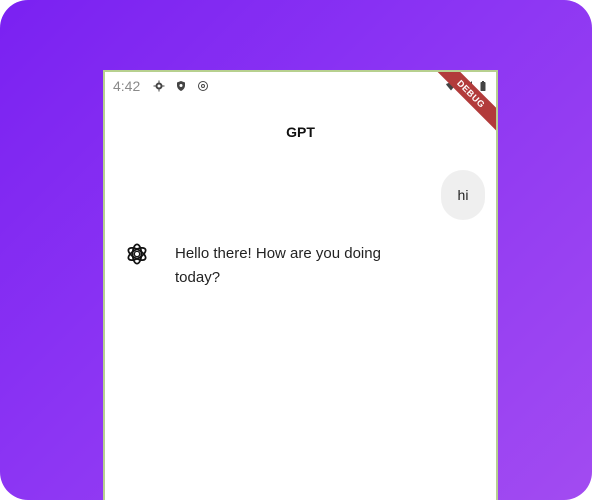 This screenshot has width=592, height=500. What do you see at coordinates (137, 254) in the screenshot?
I see `openai-logo-icon` at bounding box center [137, 254].